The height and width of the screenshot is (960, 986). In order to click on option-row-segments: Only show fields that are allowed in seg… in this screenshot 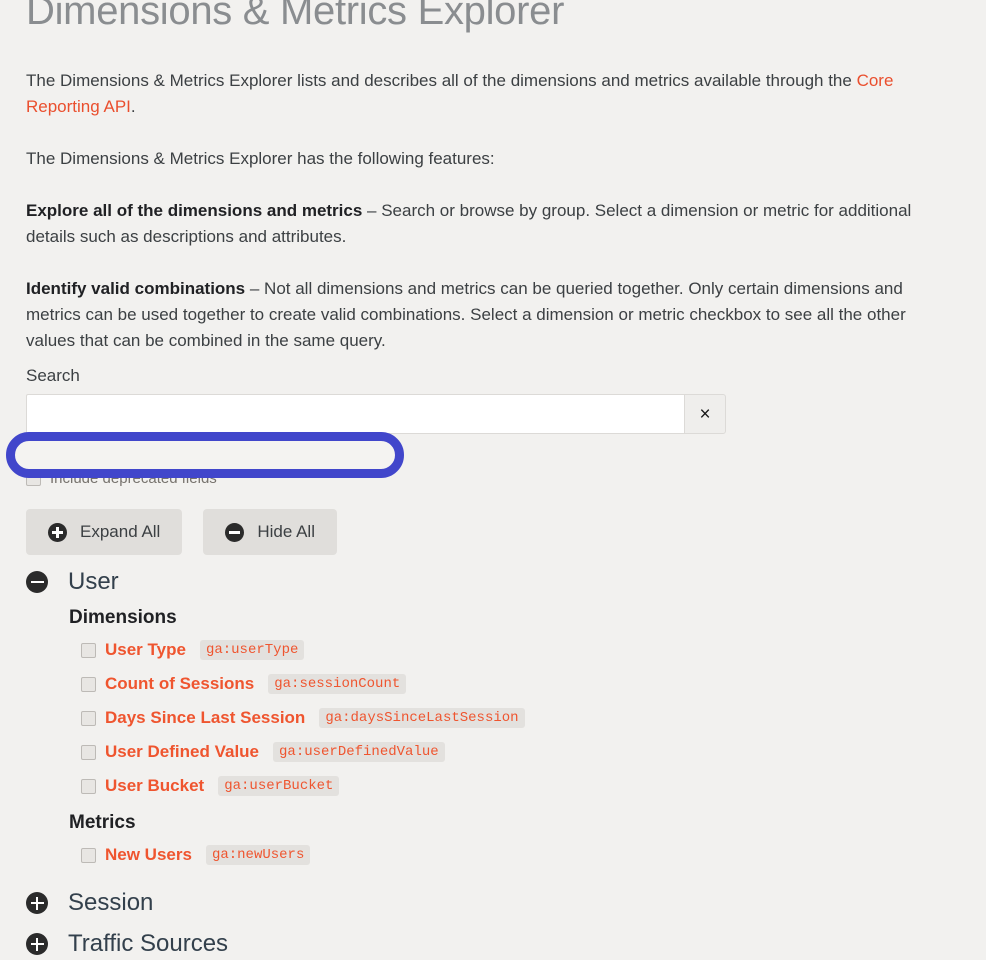, I will do `click(190, 452)`.